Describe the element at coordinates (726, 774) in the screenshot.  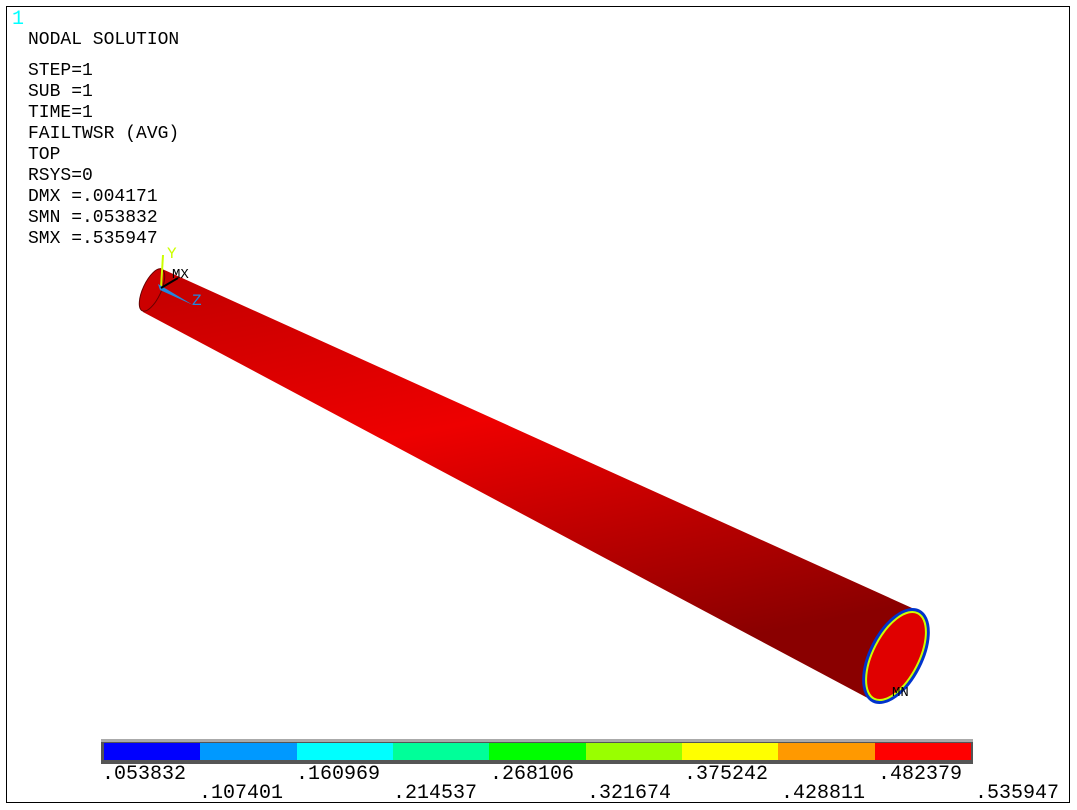
I see `legend-label: .375242` at that location.